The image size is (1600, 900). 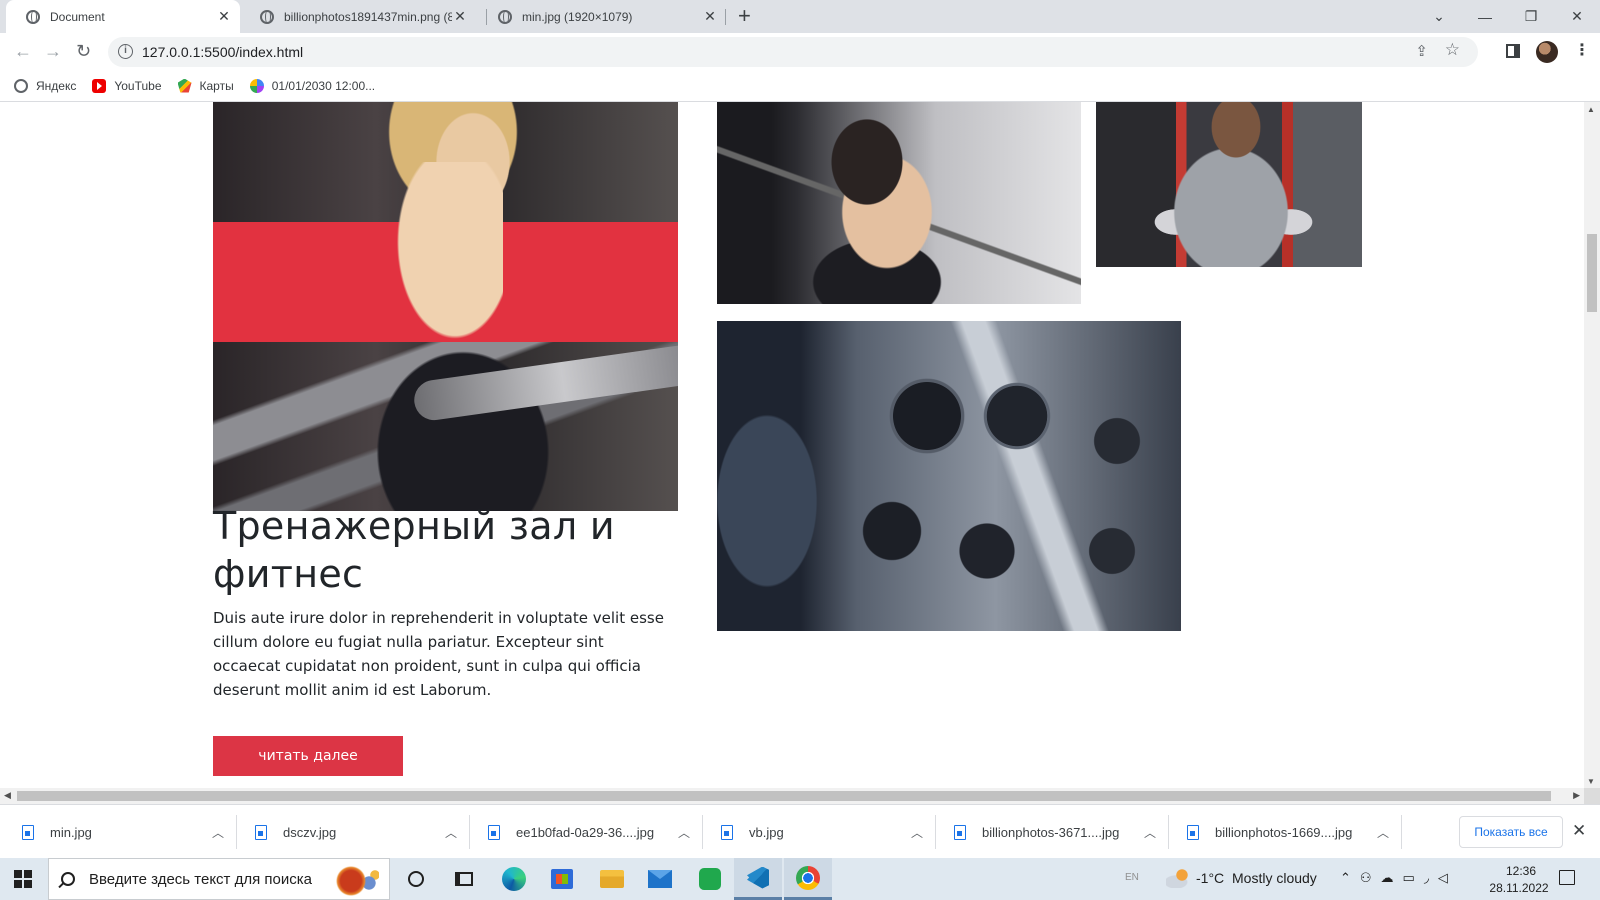 I want to click on download-name: billionphotos-1669....jpg, so click(x=1284, y=832).